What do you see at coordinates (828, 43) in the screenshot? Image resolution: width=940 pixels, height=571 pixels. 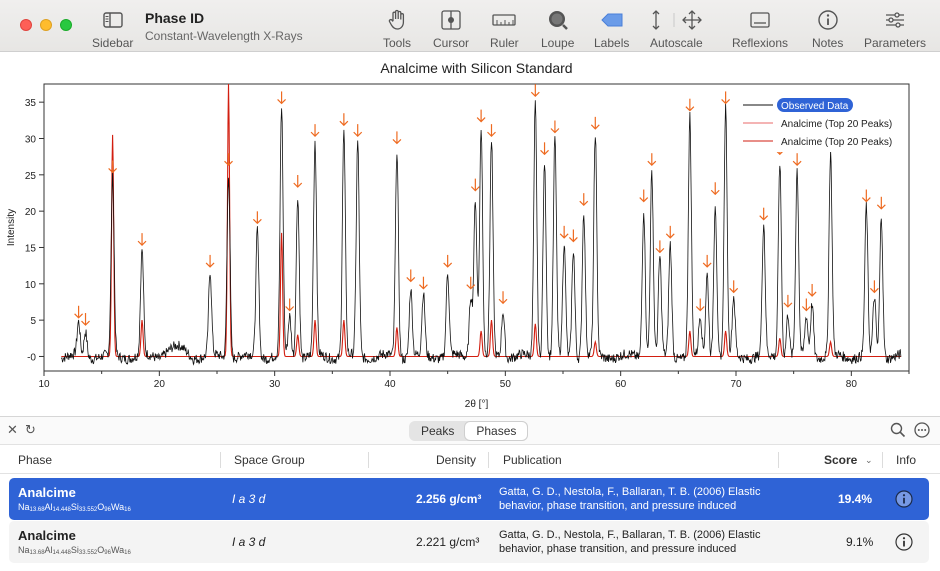 I see `notes-label: Notes` at bounding box center [828, 43].